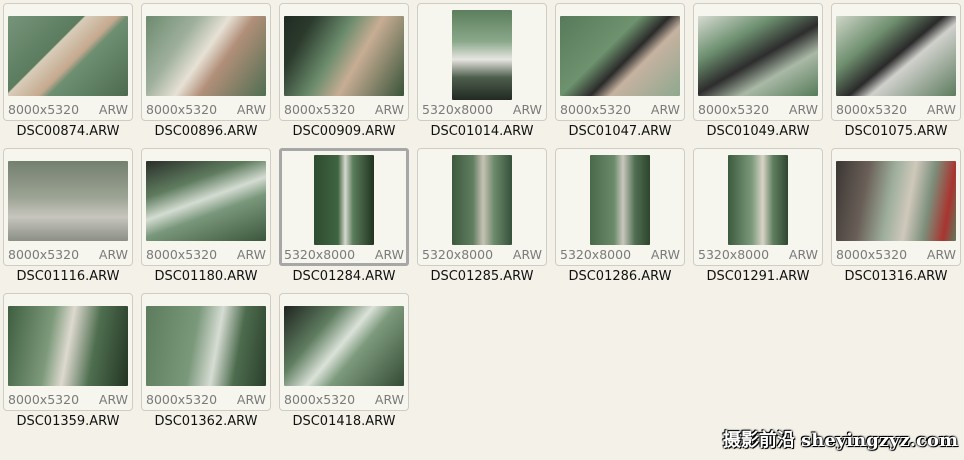 The image size is (964, 460). Describe the element at coordinates (620, 131) in the screenshot. I see `file-name: DSC01047.ARW` at that location.